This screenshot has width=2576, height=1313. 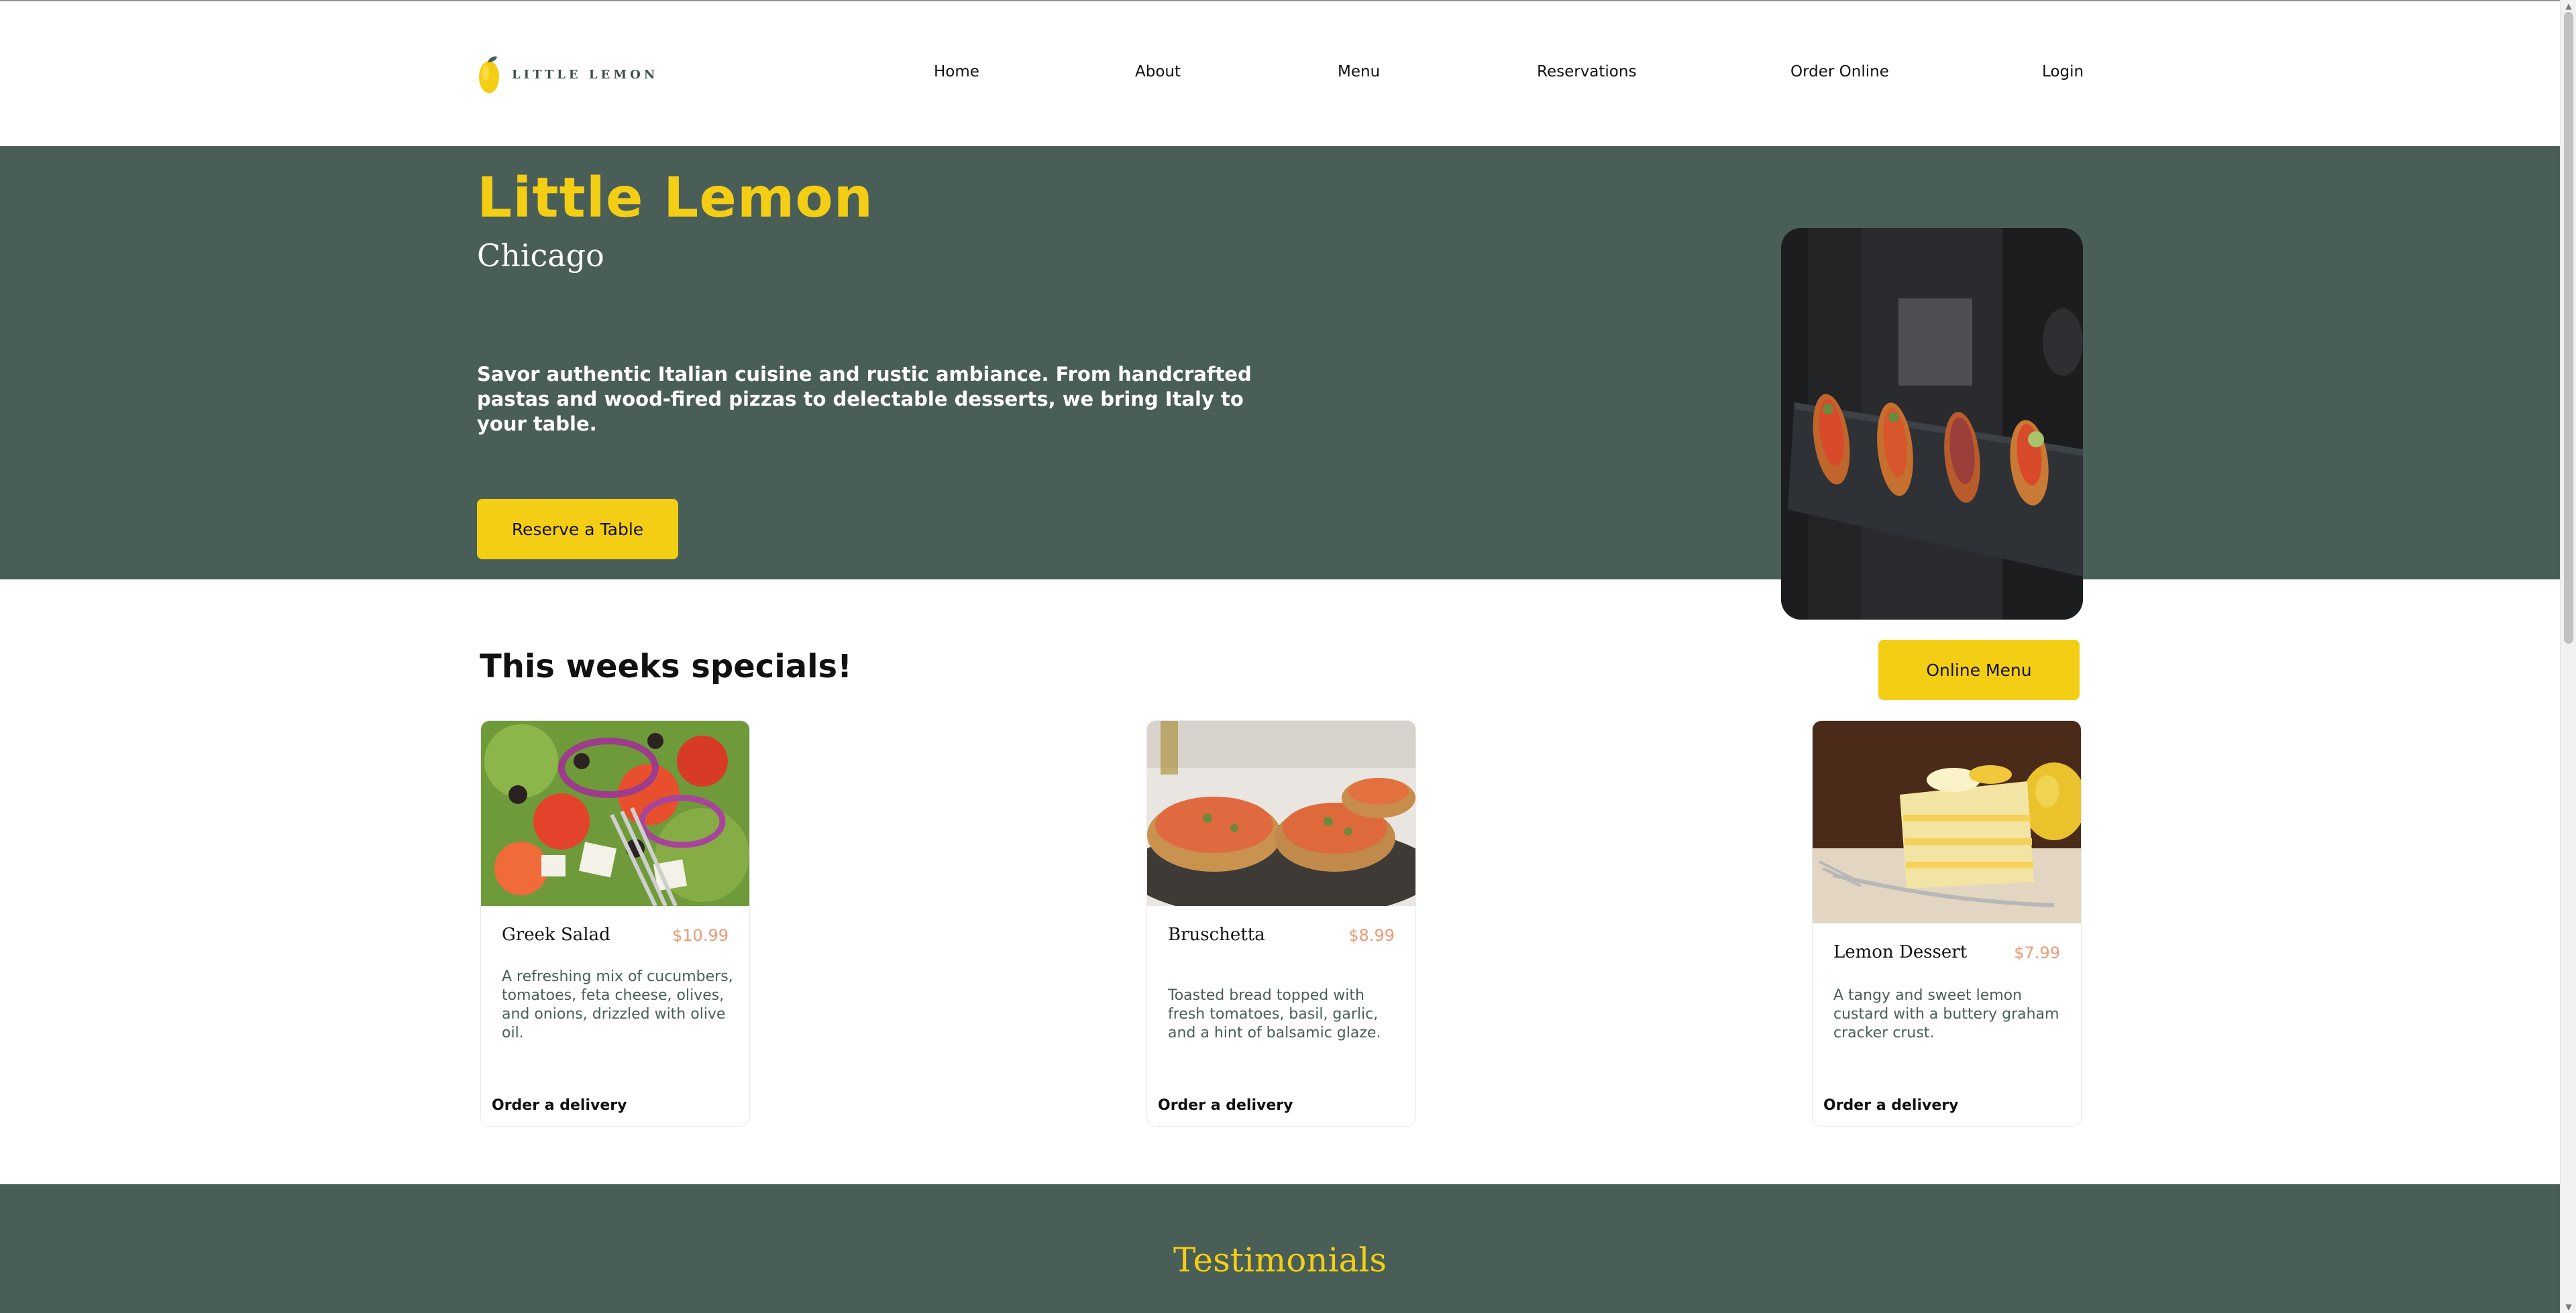 I want to click on special-price: $8.99, so click(x=1371, y=935).